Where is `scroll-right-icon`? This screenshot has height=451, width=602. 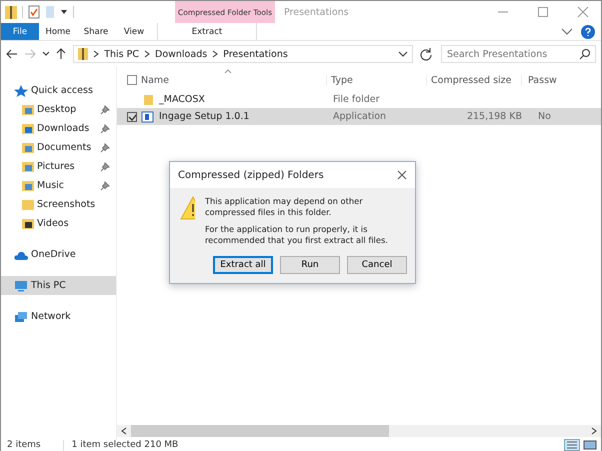 scroll-right-icon is located at coordinates (594, 431).